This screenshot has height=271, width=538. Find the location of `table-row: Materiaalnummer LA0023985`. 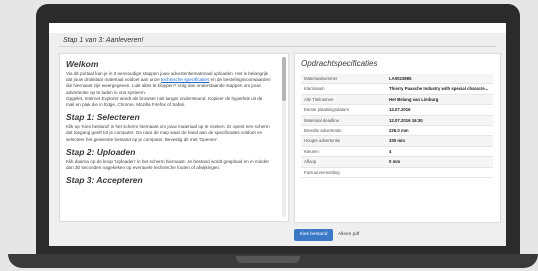

table-row: Materiaalnummer LA0023985 is located at coordinates (397, 79).